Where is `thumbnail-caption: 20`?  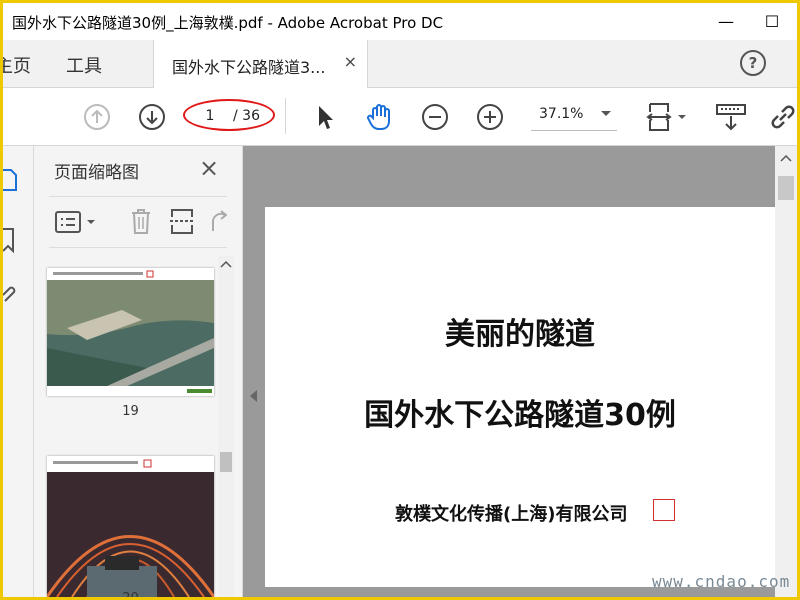
thumbnail-caption: 20 is located at coordinates (130, 594).